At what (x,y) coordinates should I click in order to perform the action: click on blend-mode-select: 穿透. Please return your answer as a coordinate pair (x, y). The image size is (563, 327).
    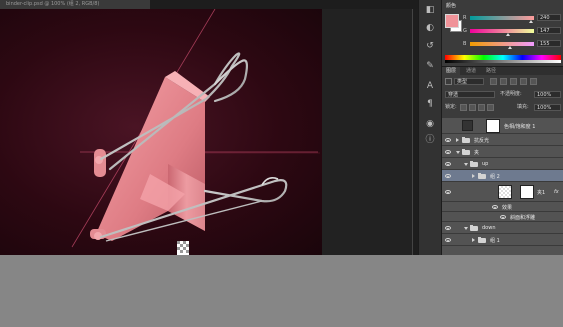
    Looking at the image, I should click on (470, 94).